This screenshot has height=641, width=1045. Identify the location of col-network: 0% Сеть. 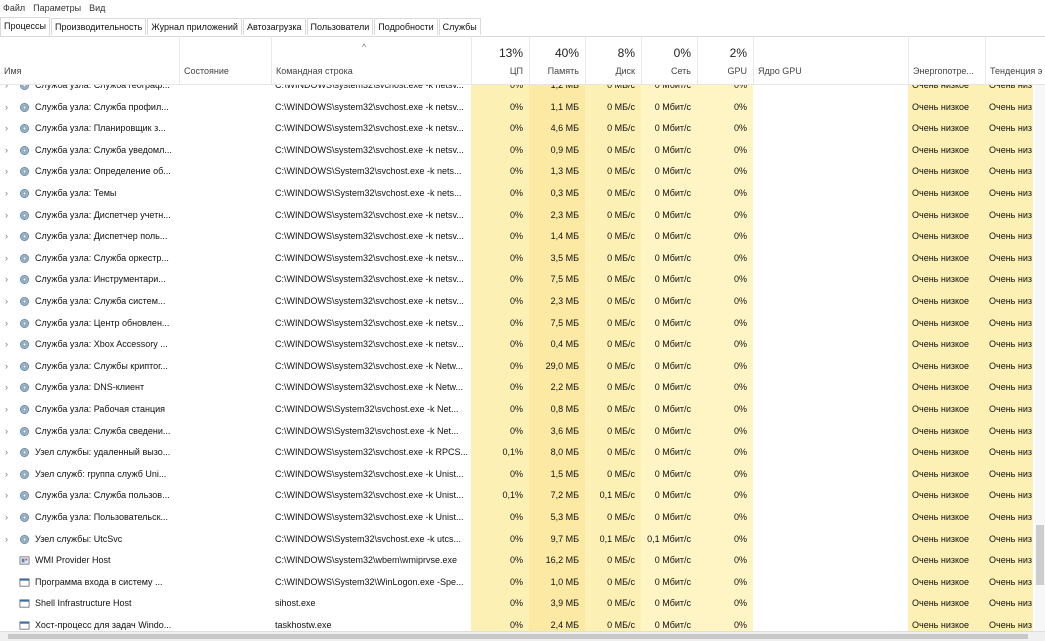
(669, 60).